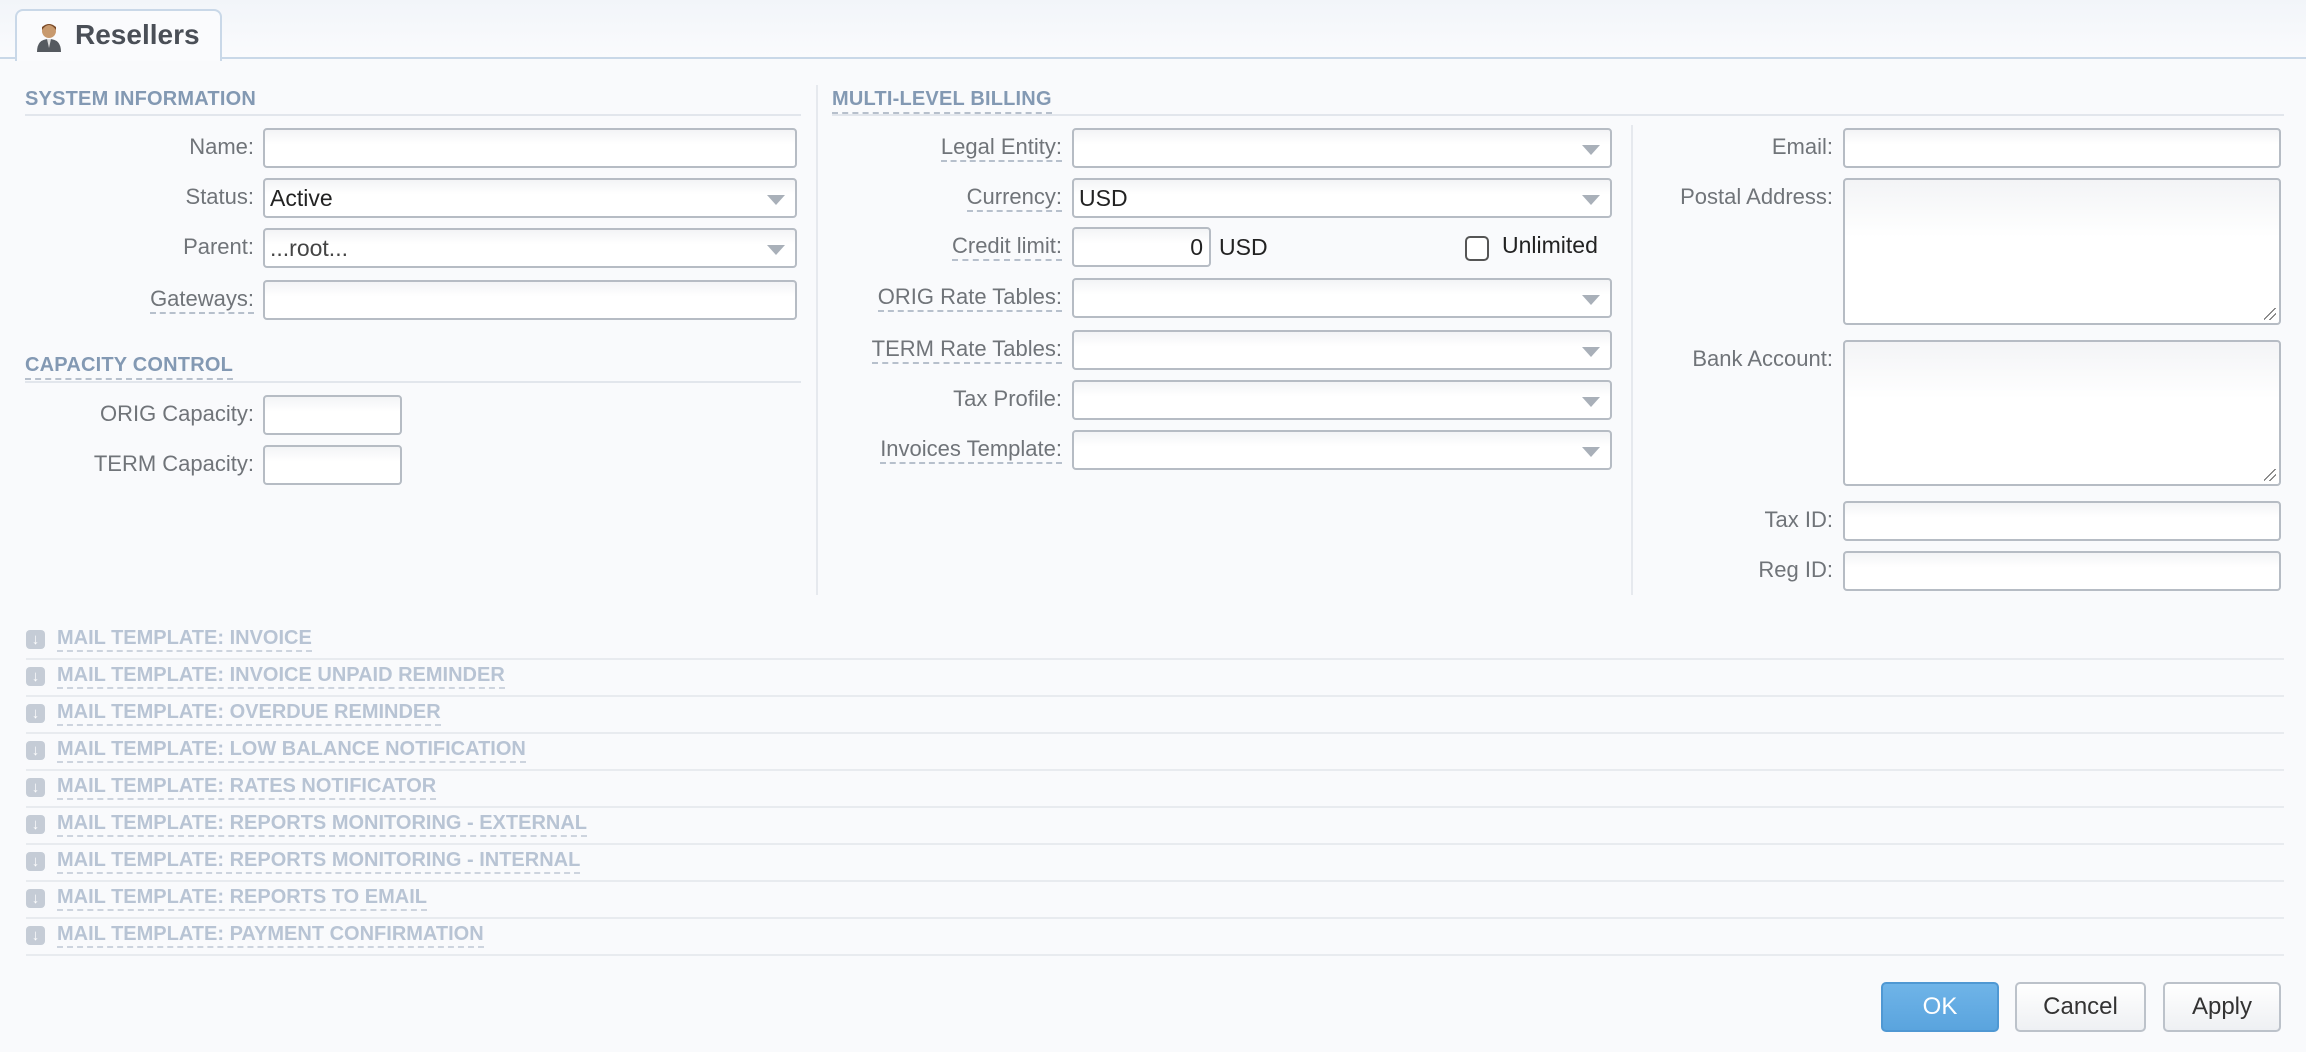  What do you see at coordinates (1550, 245) in the screenshot?
I see `unlimited-label: Unlimited` at bounding box center [1550, 245].